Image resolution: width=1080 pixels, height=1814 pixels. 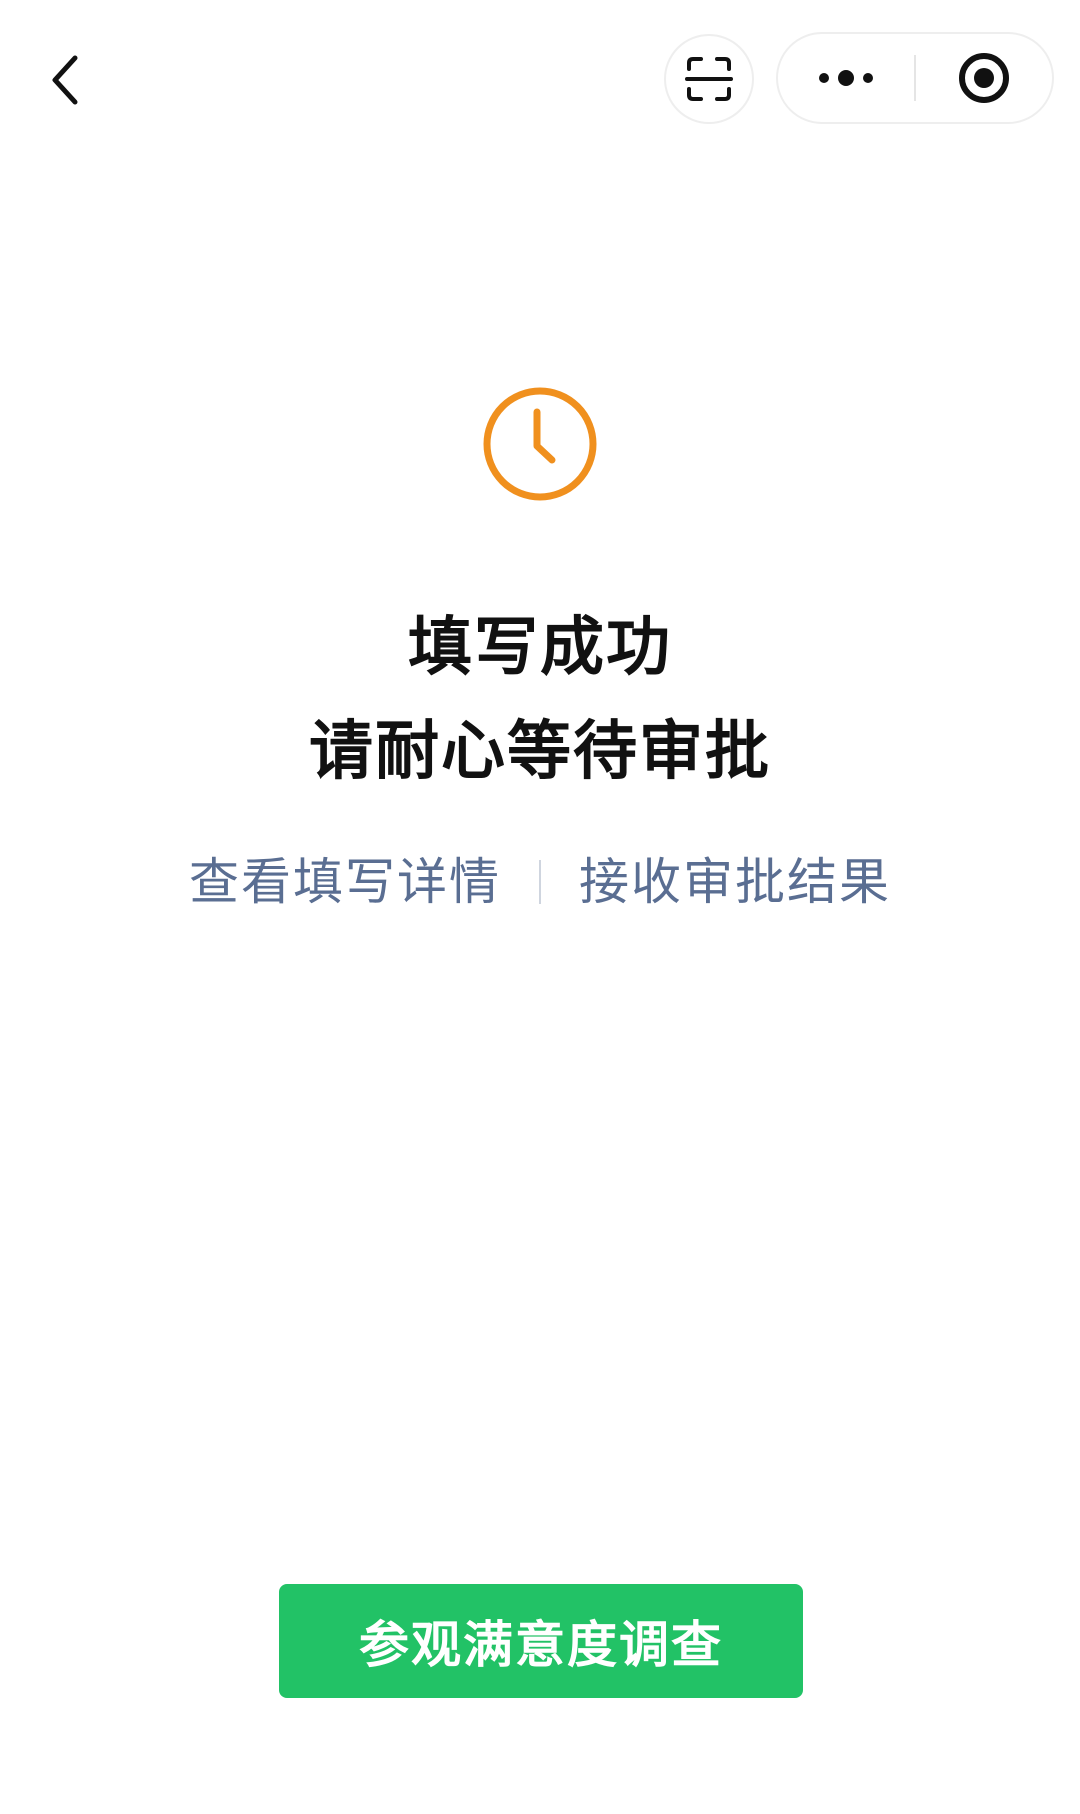 I want to click on view-details-link: 查看填写详情, so click(x=345, y=882).